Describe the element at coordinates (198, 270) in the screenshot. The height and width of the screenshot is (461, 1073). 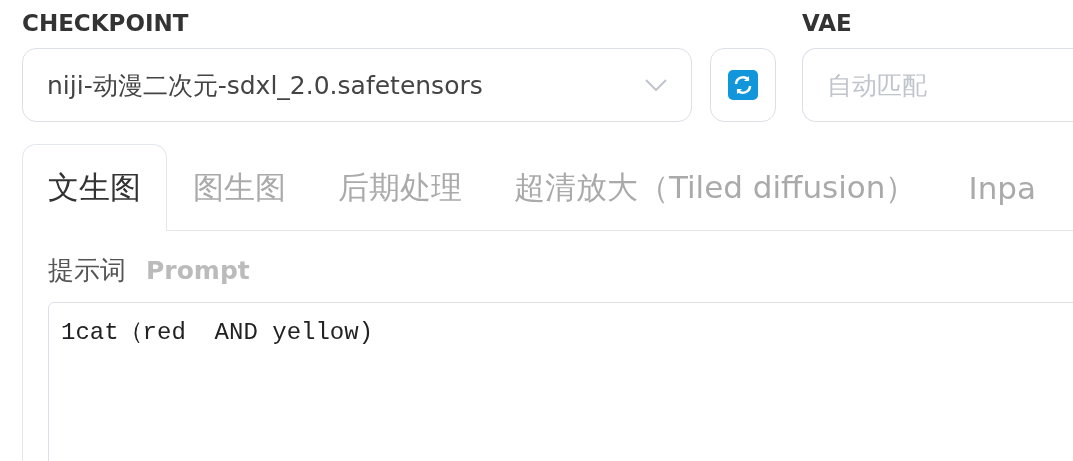
I see `prompt-hint: Prompt` at that location.